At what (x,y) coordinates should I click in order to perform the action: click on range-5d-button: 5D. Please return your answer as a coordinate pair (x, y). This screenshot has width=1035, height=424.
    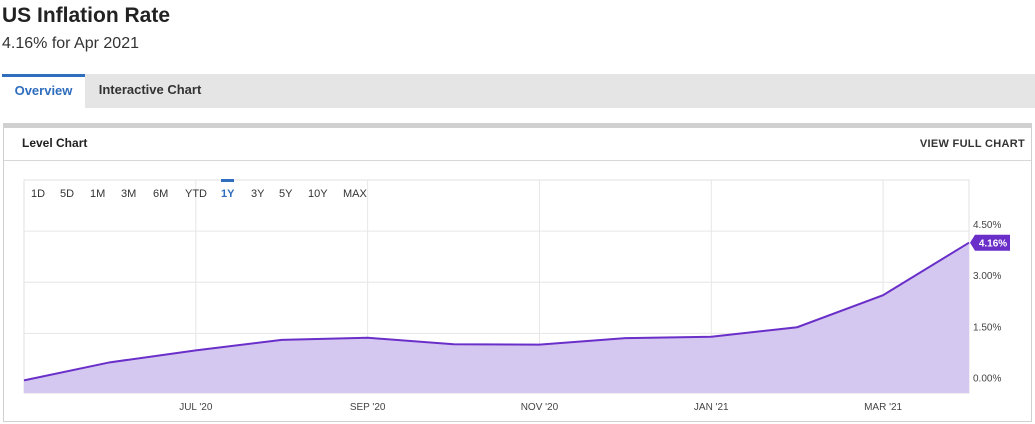
    Looking at the image, I should click on (67, 194).